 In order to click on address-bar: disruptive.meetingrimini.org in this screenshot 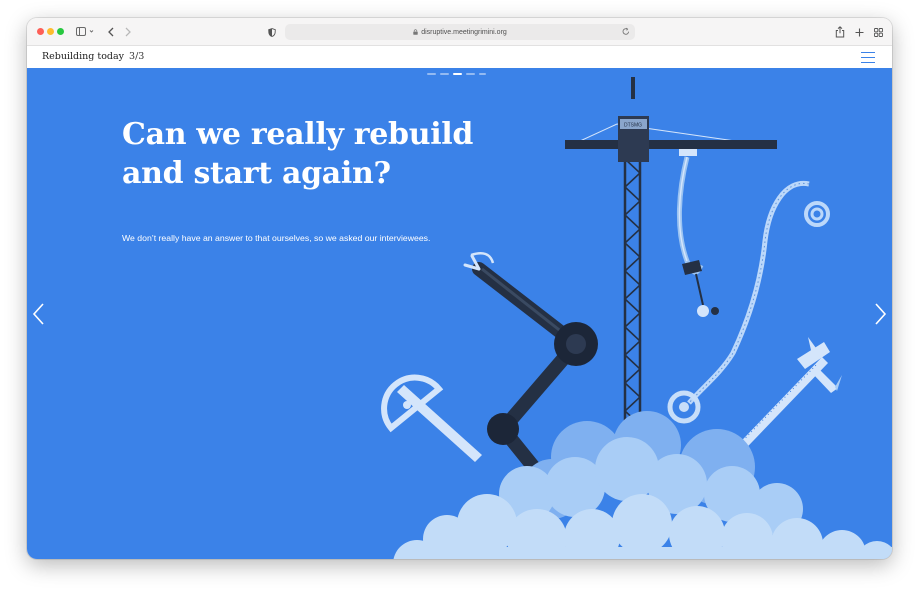, I will do `click(460, 32)`.